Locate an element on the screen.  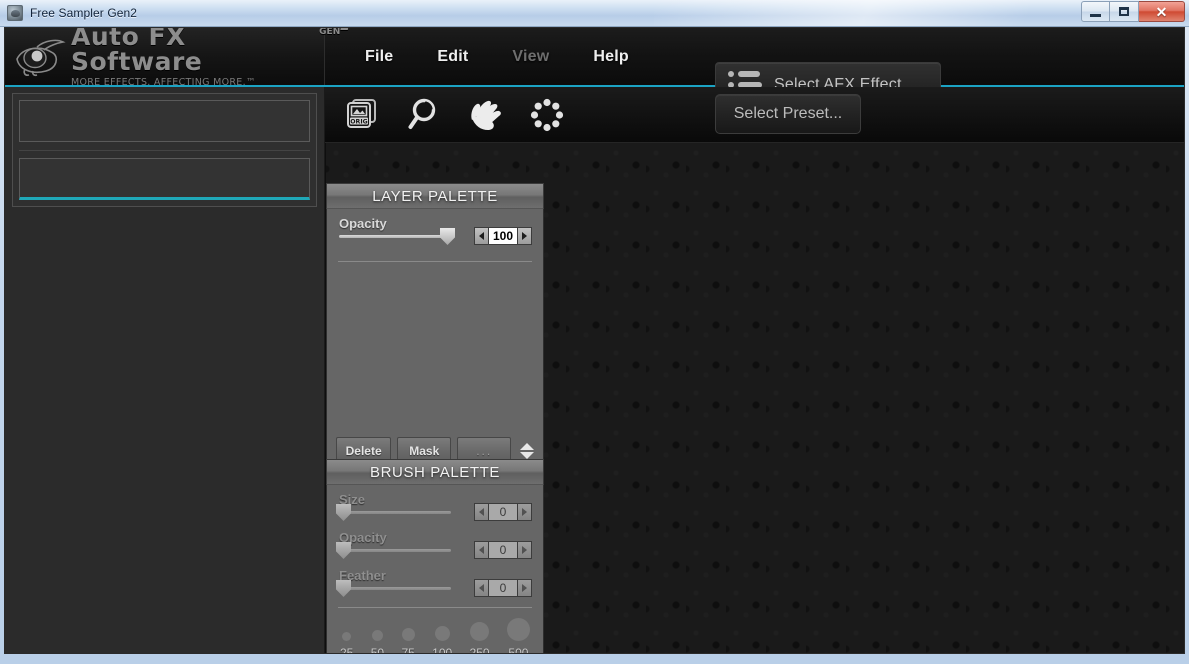
brand-name: Auto FX Software GEN2 is located at coordinates (210, 51).